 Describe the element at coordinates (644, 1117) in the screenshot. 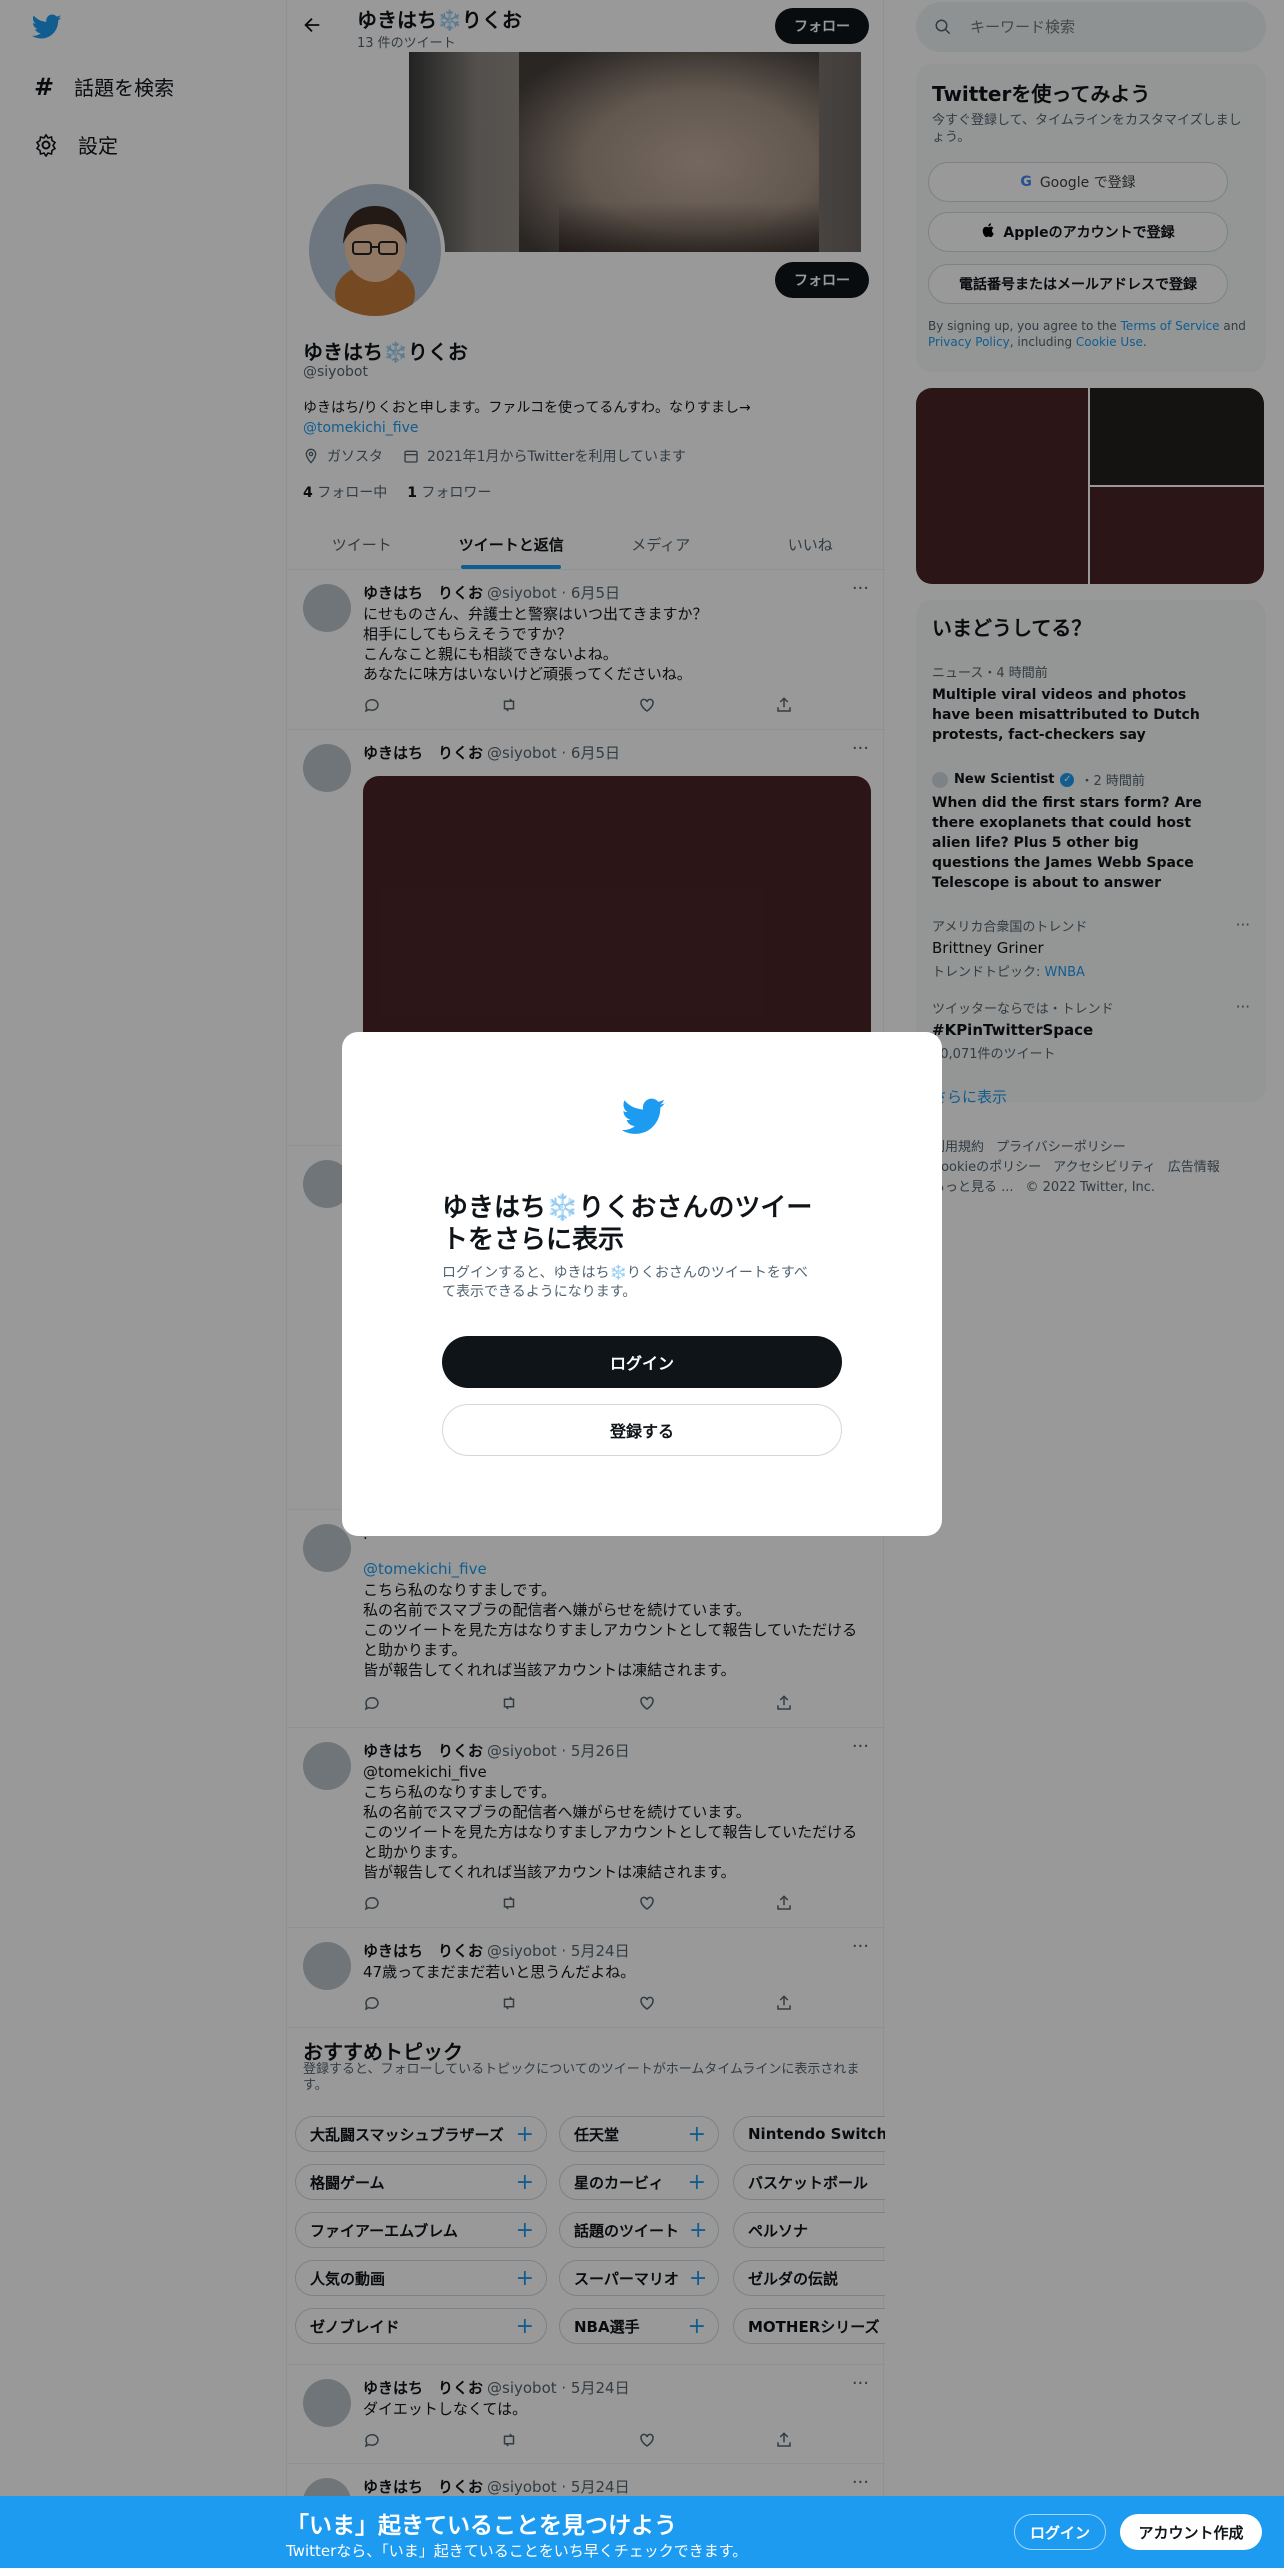

I see `twitter-logo-icon` at that location.